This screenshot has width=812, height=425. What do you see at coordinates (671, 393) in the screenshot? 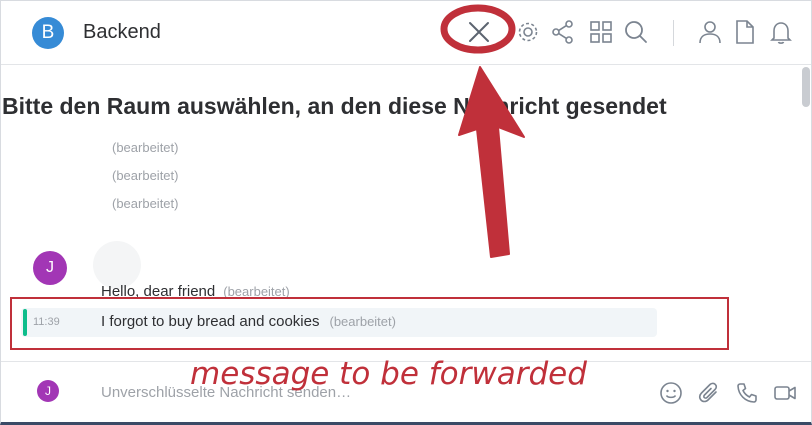
I see `emoji-icon` at bounding box center [671, 393].